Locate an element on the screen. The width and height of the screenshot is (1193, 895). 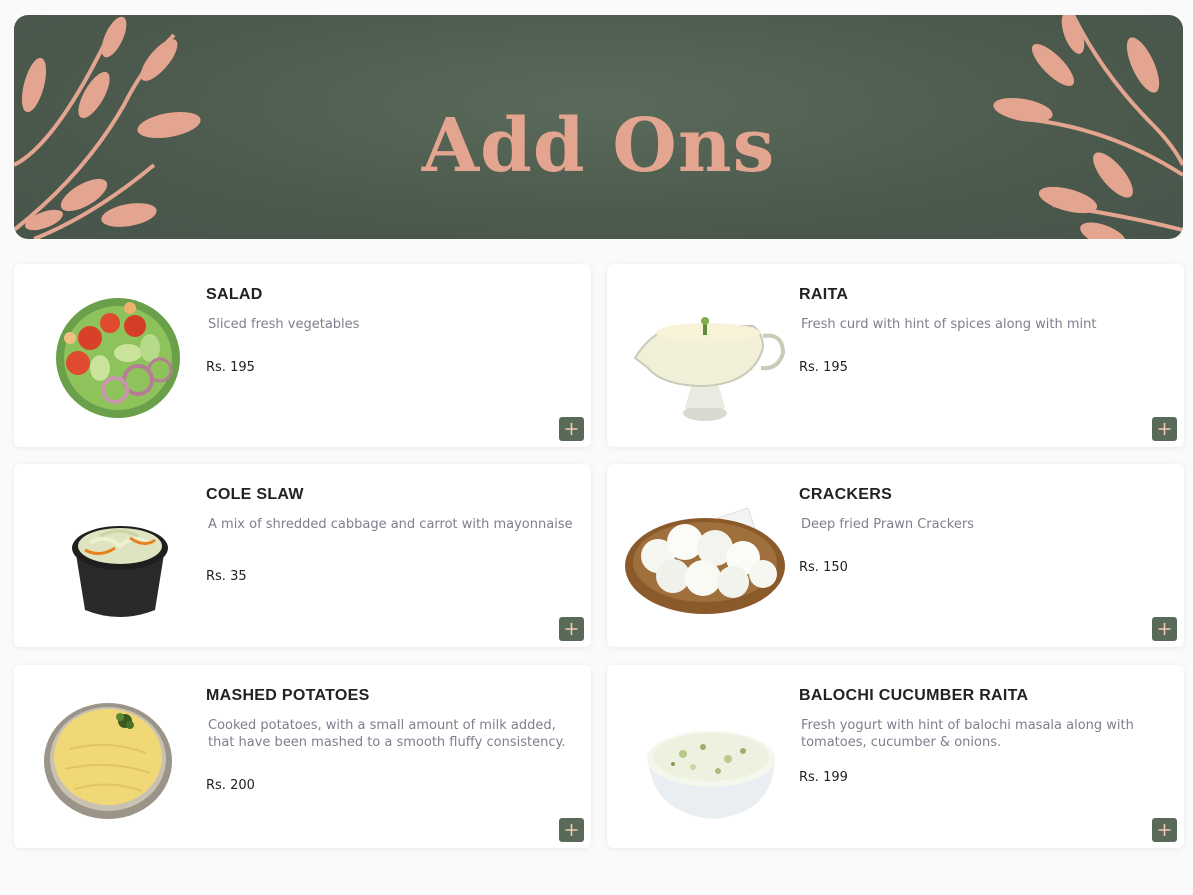
mashed-potatoes-bowl-image is located at coordinates (108, 761).